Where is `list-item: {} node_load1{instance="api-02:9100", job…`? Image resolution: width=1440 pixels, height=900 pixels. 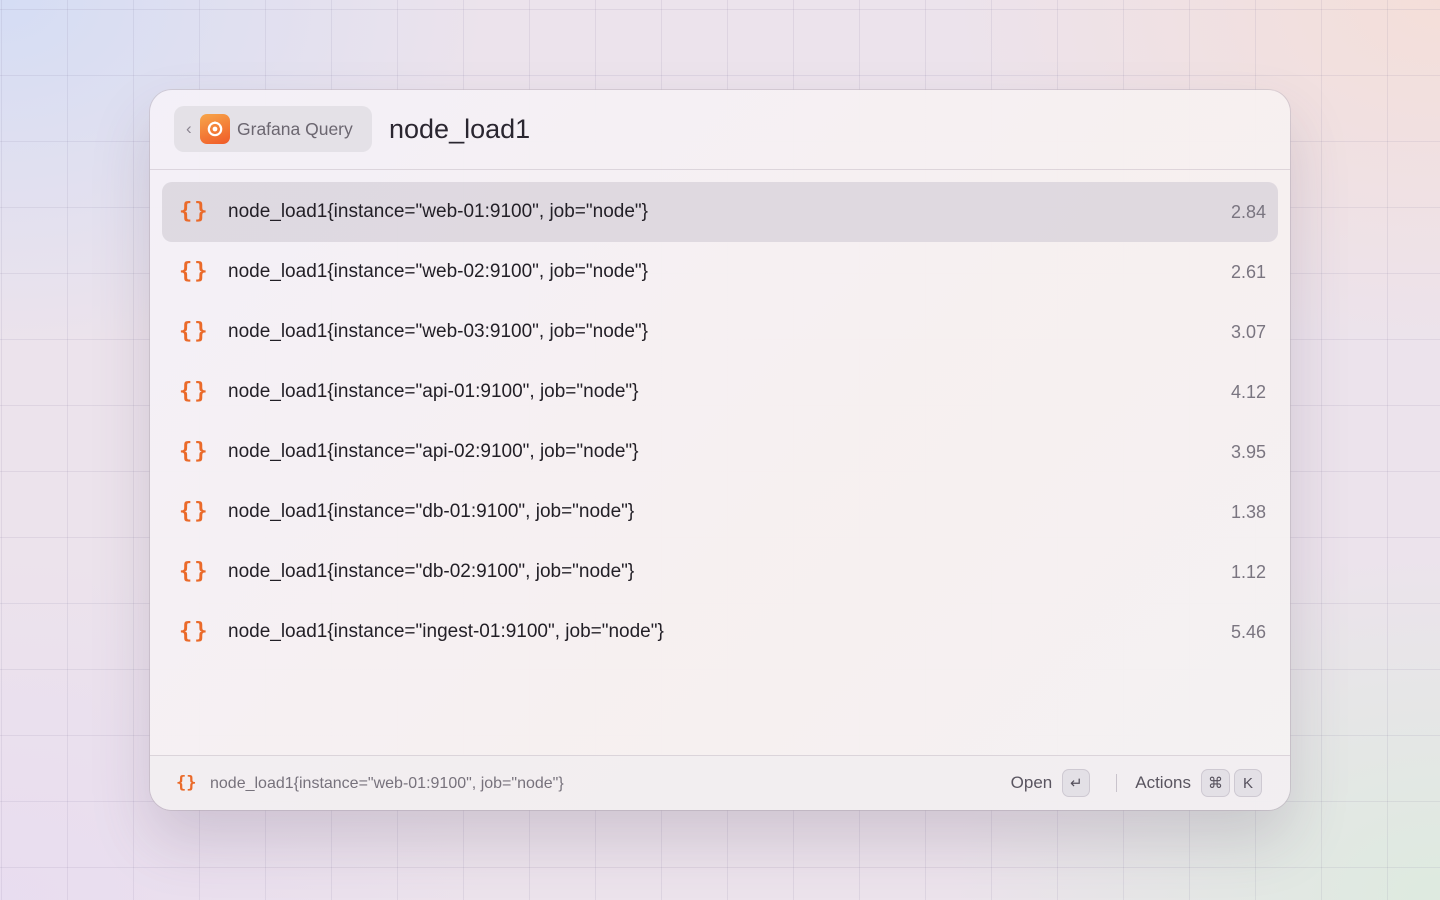 list-item: {} node_load1{instance="api-02:9100", job… is located at coordinates (720, 452).